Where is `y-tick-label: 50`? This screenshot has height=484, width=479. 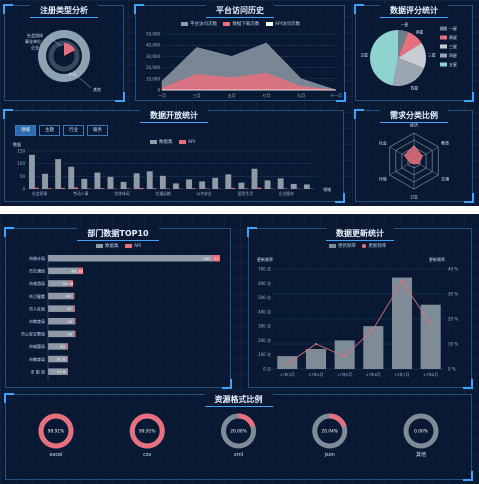
y-tick-label: 50 is located at coordinates (23, 176).